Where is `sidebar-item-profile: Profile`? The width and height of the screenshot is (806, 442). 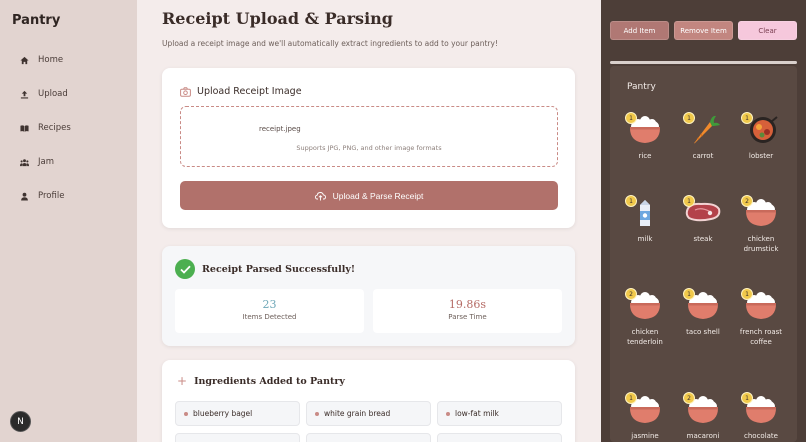 sidebar-item-profile: Profile is located at coordinates (42, 196).